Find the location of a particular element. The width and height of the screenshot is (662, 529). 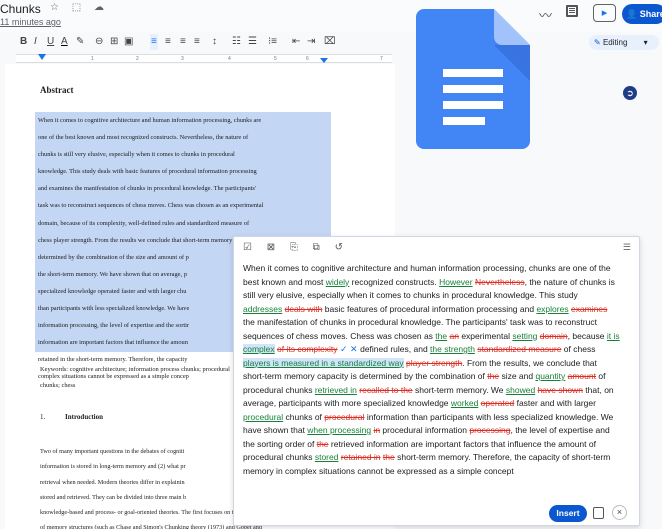

editing-mode-select: ✎ Editing ▾ is located at coordinates (624, 42).